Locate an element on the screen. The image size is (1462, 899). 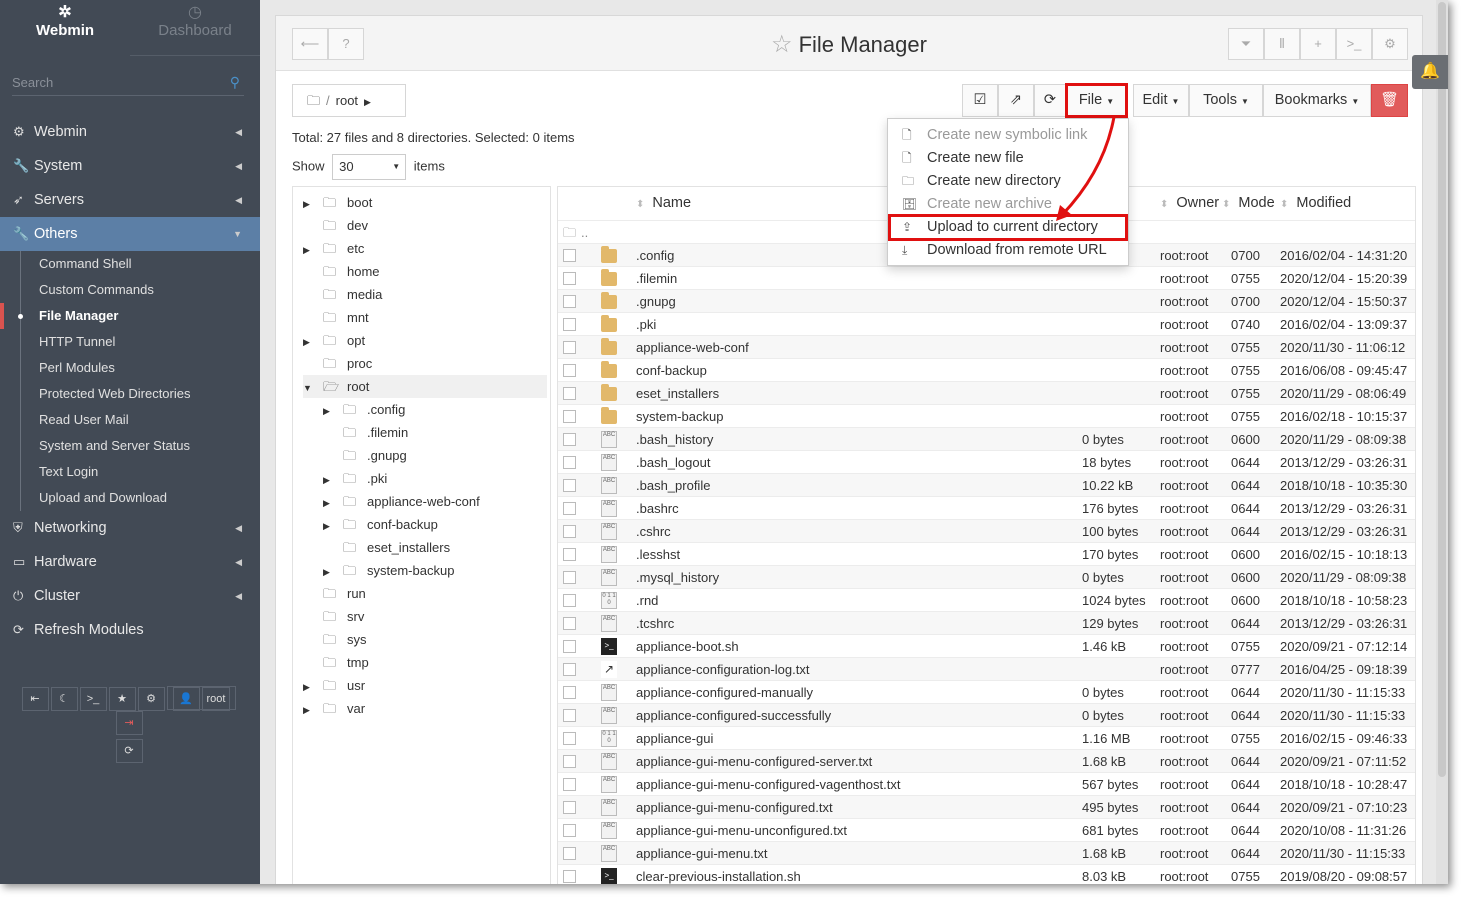
tree-node: 🗀 eset_installers is located at coordinates (435, 547).